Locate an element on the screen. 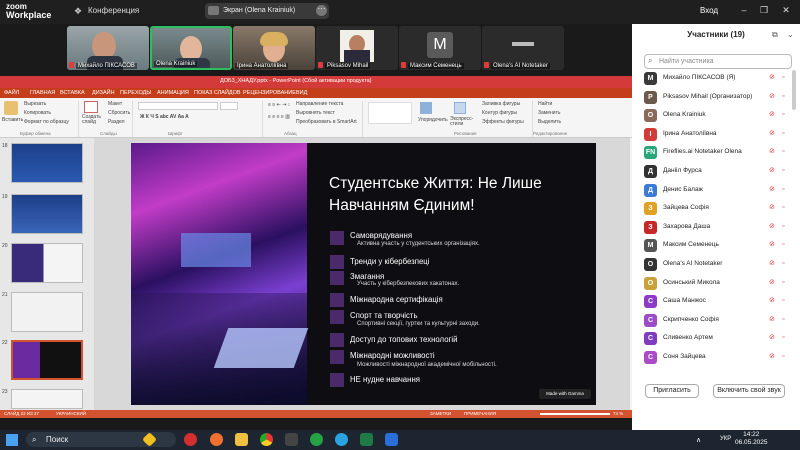 This screenshot has width=800, height=450. participant-row: С Соня Зайцева ⊘ ▫ is located at coordinates (716, 357).